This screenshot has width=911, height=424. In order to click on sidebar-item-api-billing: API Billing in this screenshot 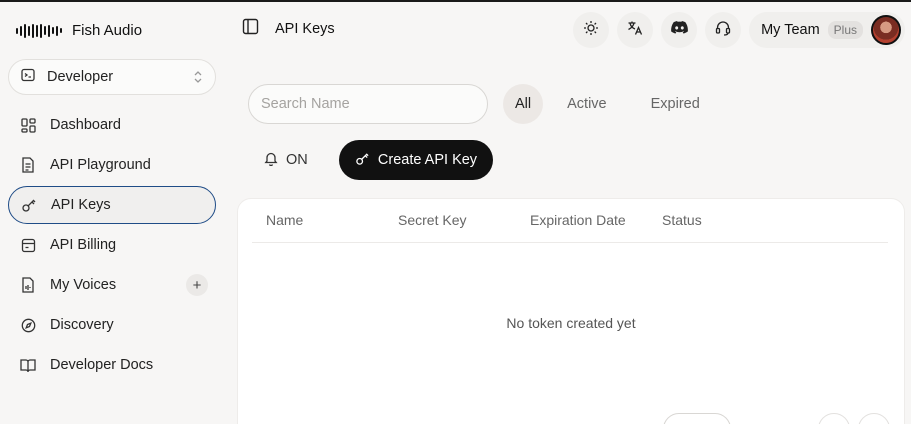, I will do `click(112, 245)`.